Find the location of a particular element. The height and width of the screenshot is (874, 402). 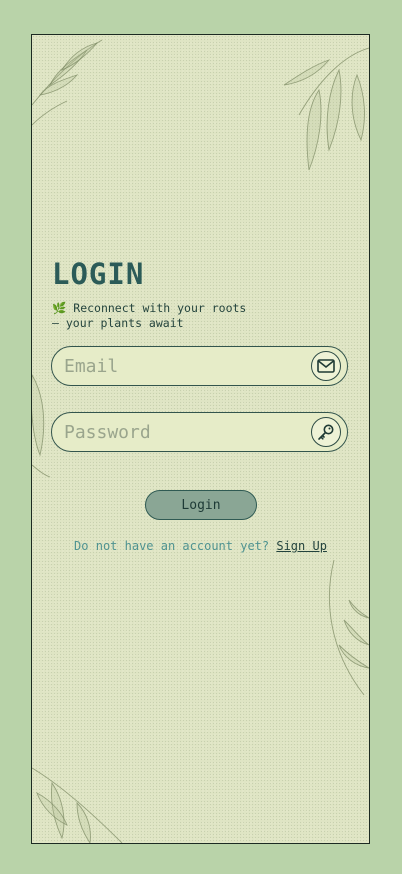

password-input is located at coordinates (179, 432).